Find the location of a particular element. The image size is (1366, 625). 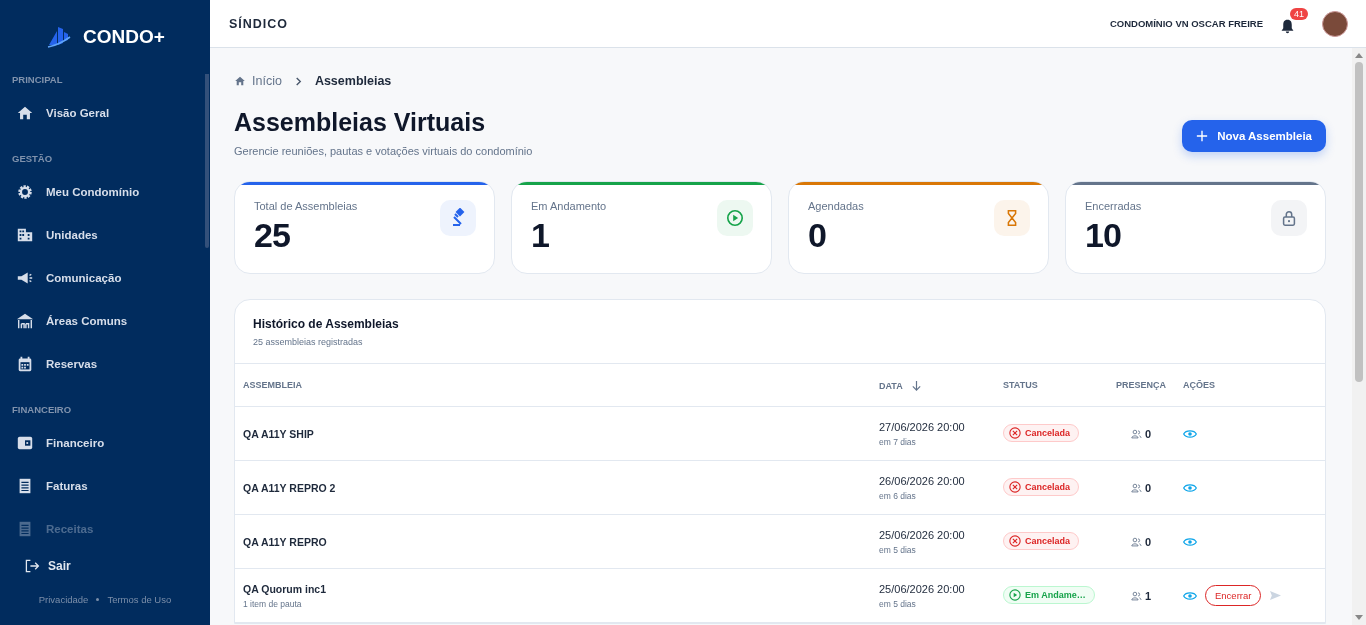

brand-name: CONDO+ is located at coordinates (124, 37).